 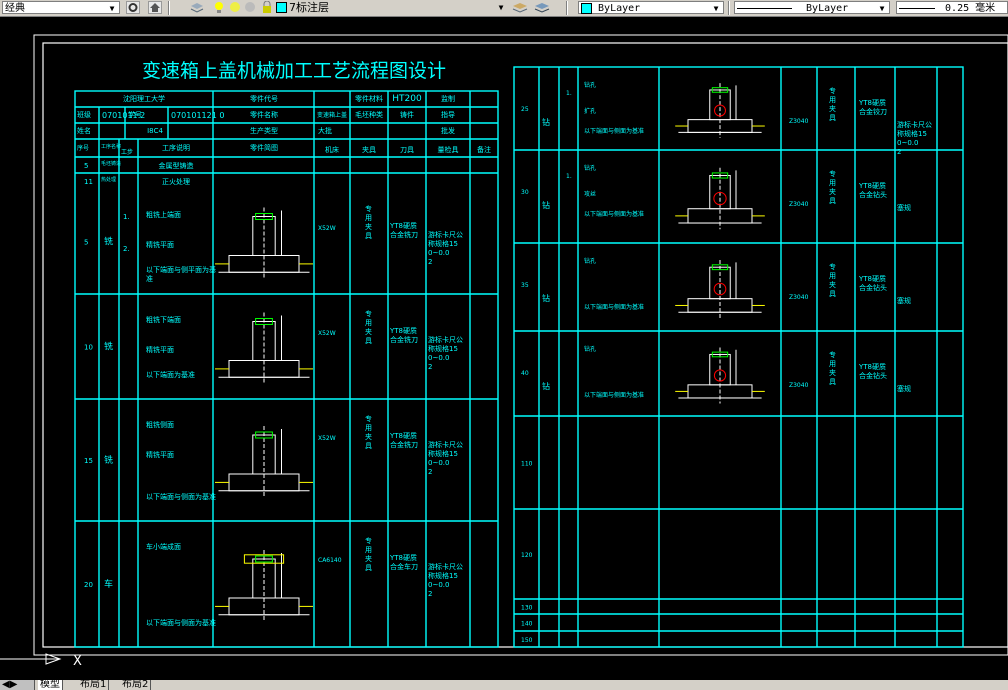 I want to click on op-step: 2., so click(x=126, y=249).